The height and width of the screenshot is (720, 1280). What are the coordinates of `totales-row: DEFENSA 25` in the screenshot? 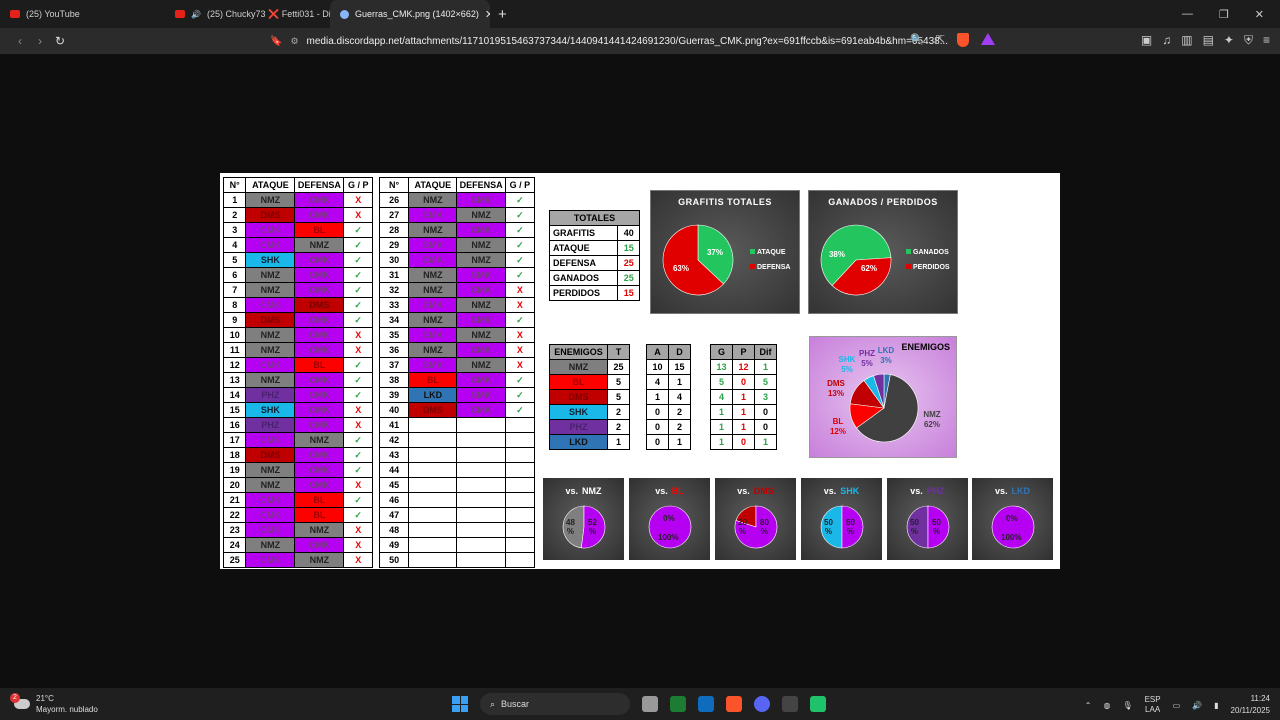 It's located at (594, 263).